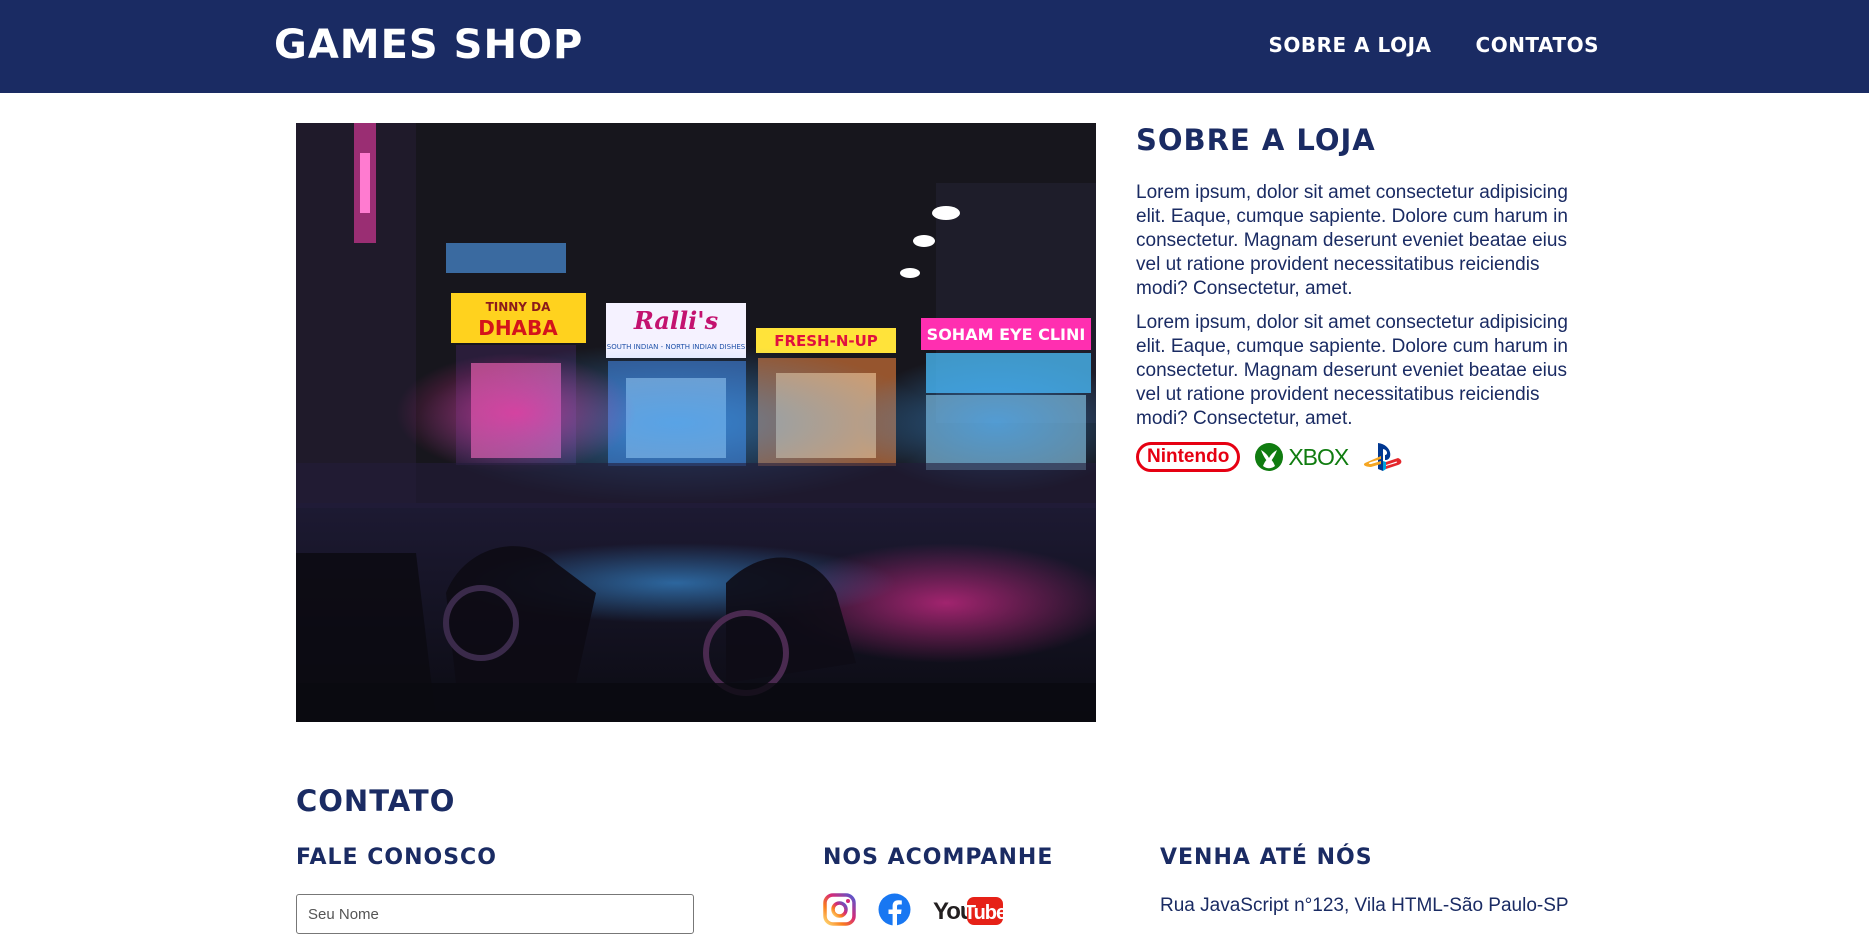  Describe the element at coordinates (1349, 45) in the screenshot. I see `nav-link-sobre: SOBRE A LOJA` at that location.